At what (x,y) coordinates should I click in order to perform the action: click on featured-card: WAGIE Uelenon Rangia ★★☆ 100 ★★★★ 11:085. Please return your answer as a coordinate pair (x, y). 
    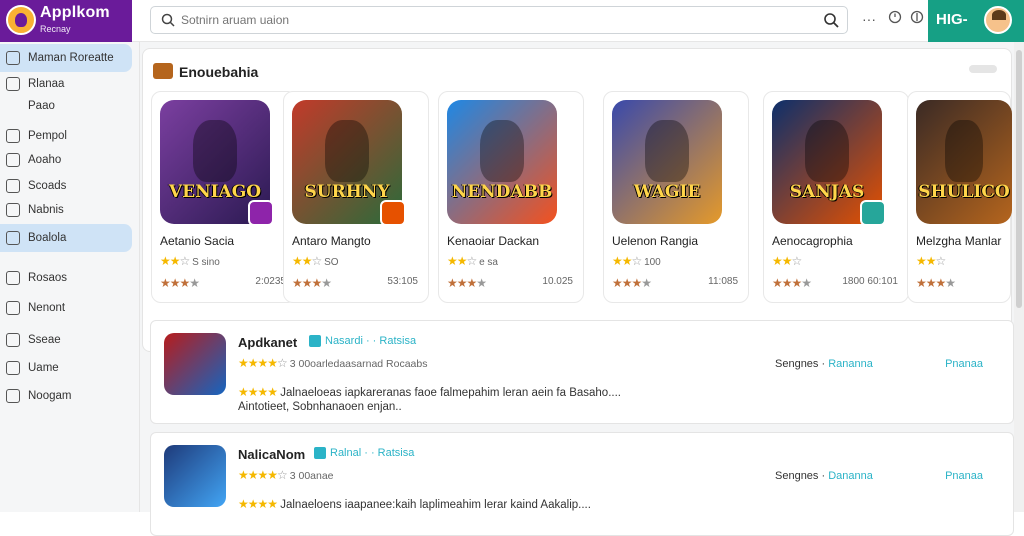
    Looking at the image, I should click on (676, 197).